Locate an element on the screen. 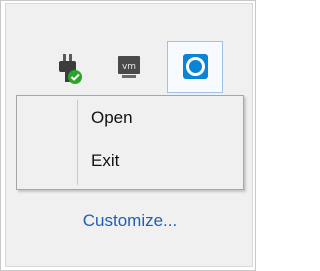 This screenshot has width=320, height=271. usb-plug-check-icon is located at coordinates (68, 68).